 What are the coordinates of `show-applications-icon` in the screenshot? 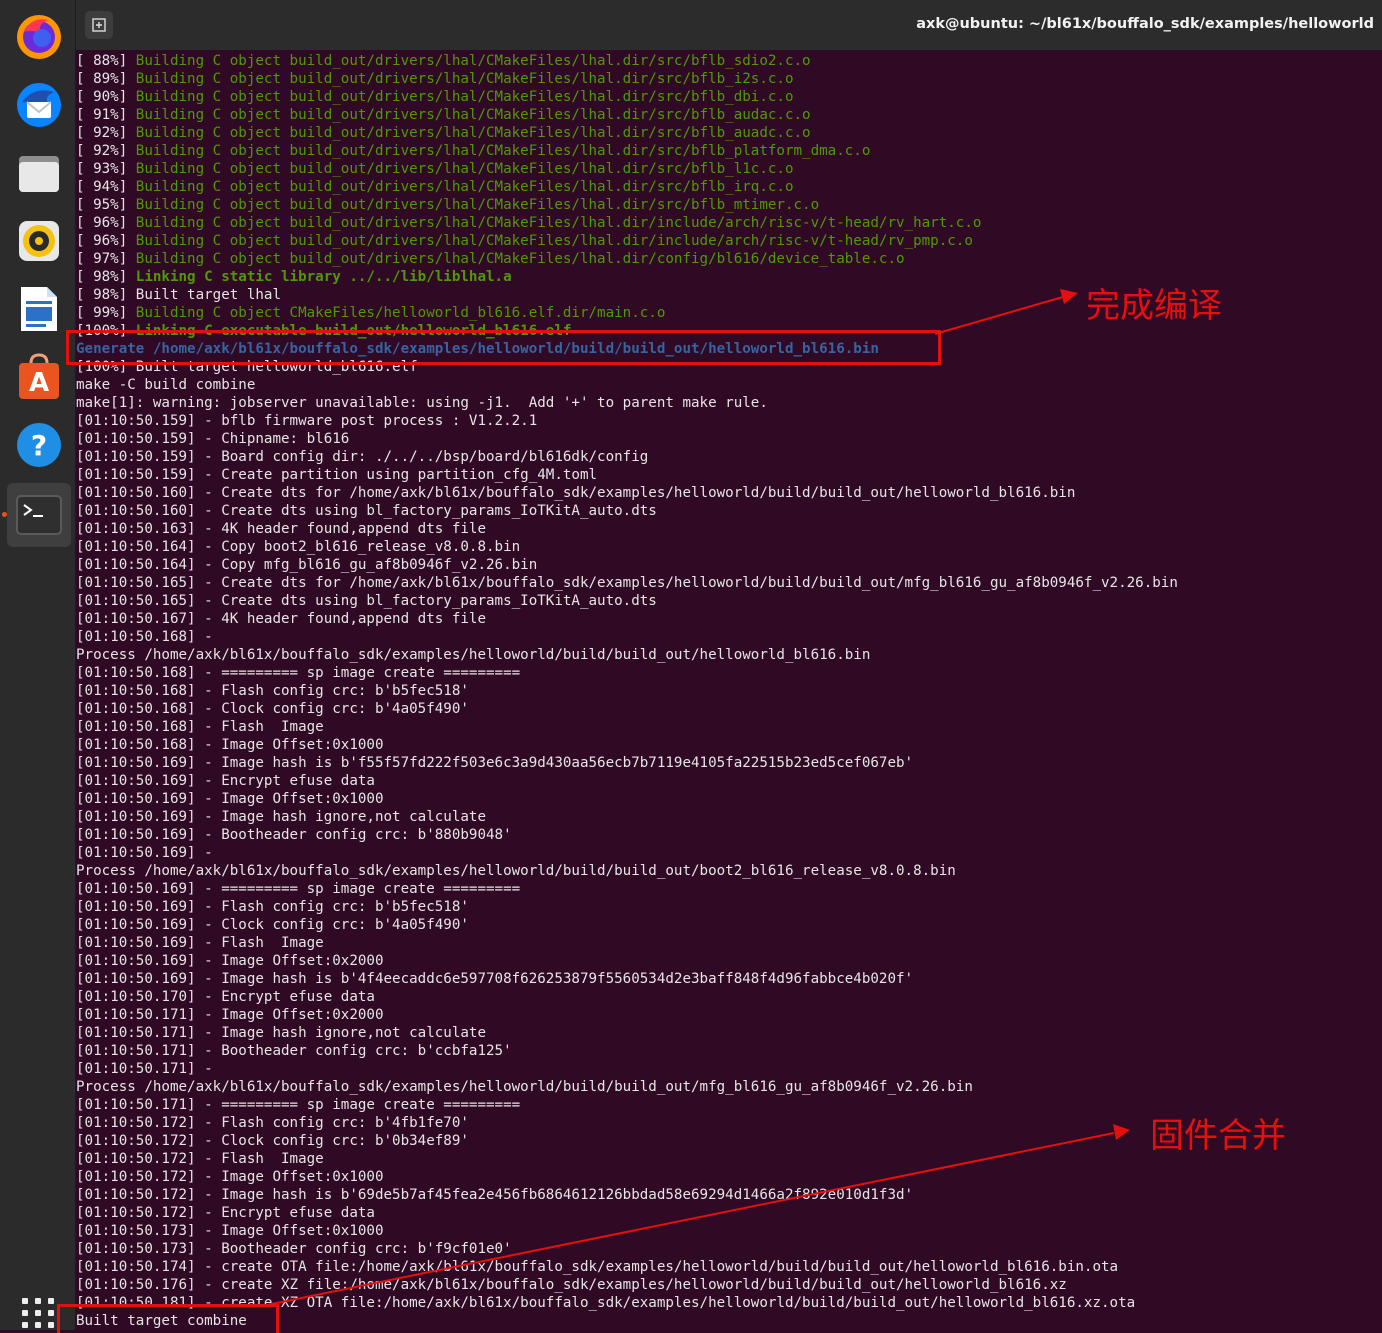 It's located at (39, 1314).